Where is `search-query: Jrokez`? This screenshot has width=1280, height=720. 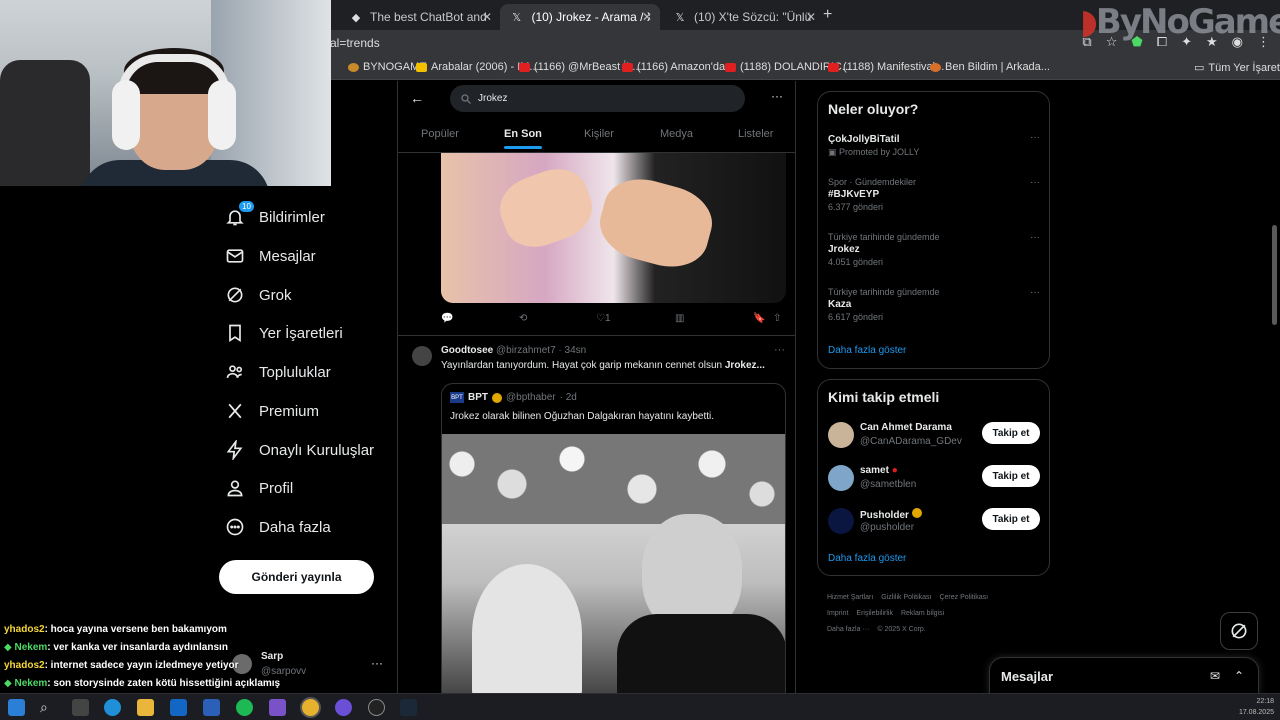 search-query: Jrokez is located at coordinates (492, 98).